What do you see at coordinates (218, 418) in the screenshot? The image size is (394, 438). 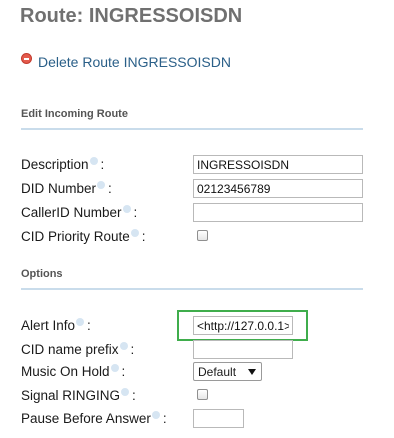 I see `pause-before-answer-input` at bounding box center [218, 418].